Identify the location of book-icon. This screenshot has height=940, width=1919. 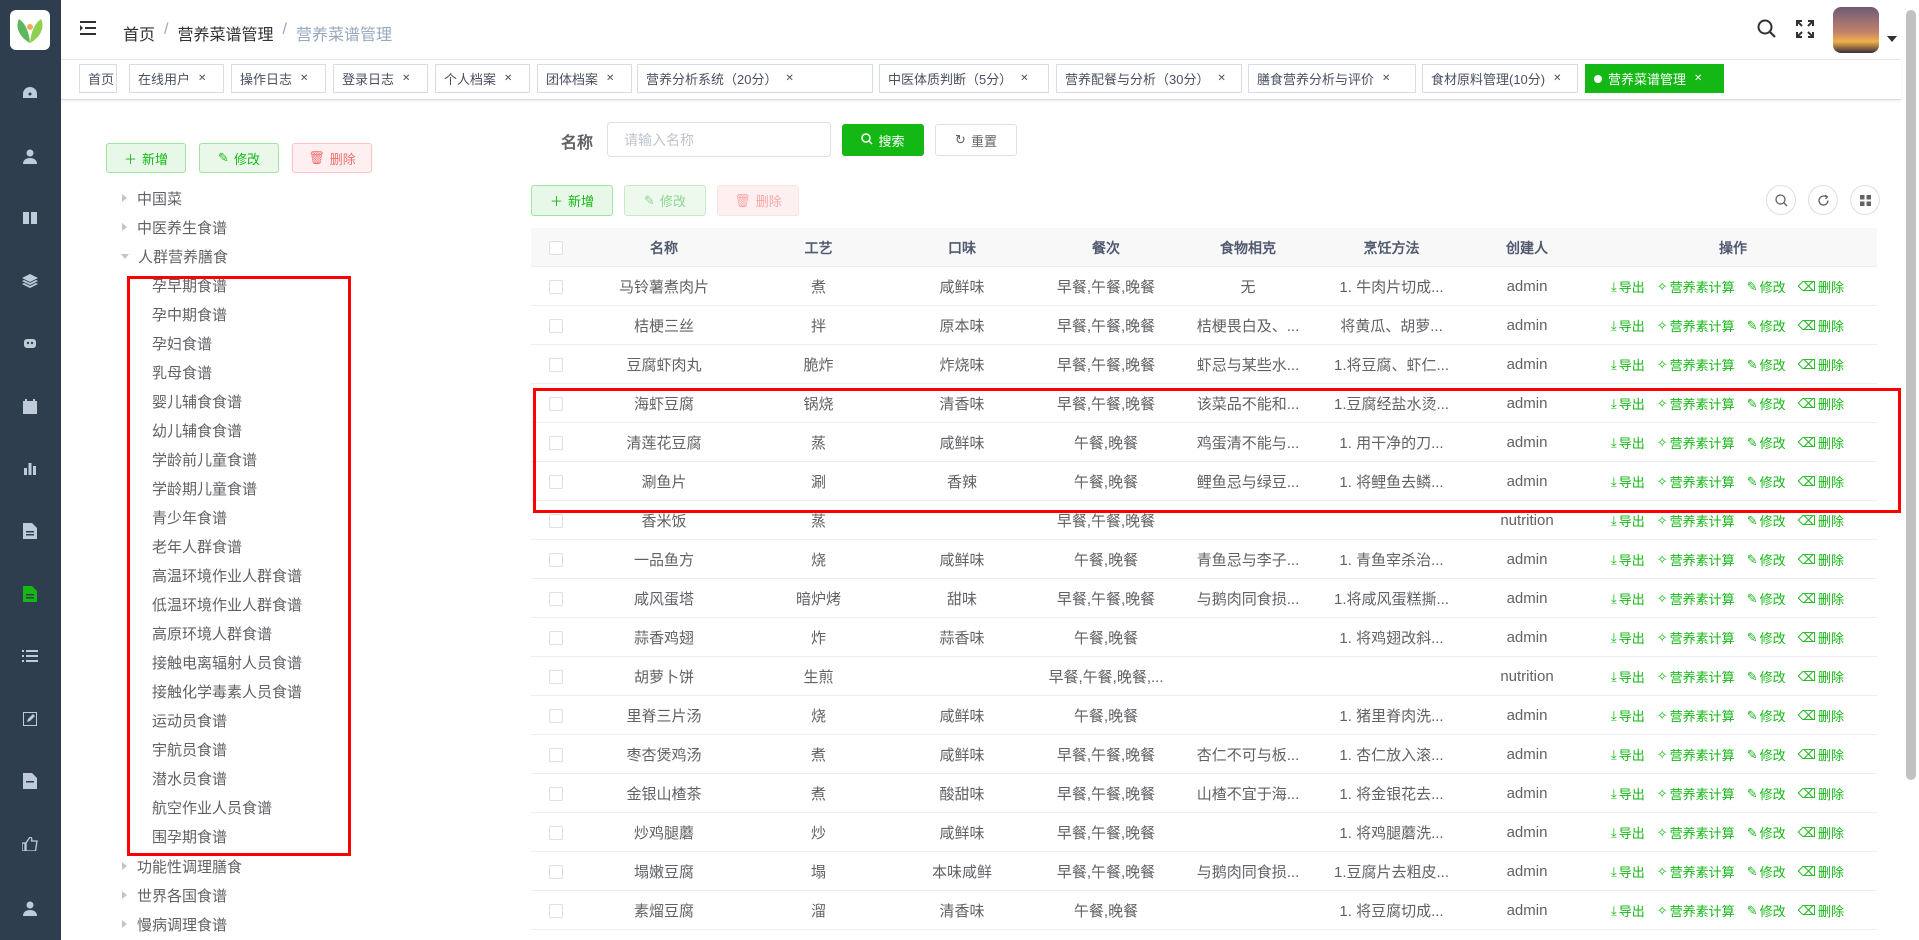
(30, 218).